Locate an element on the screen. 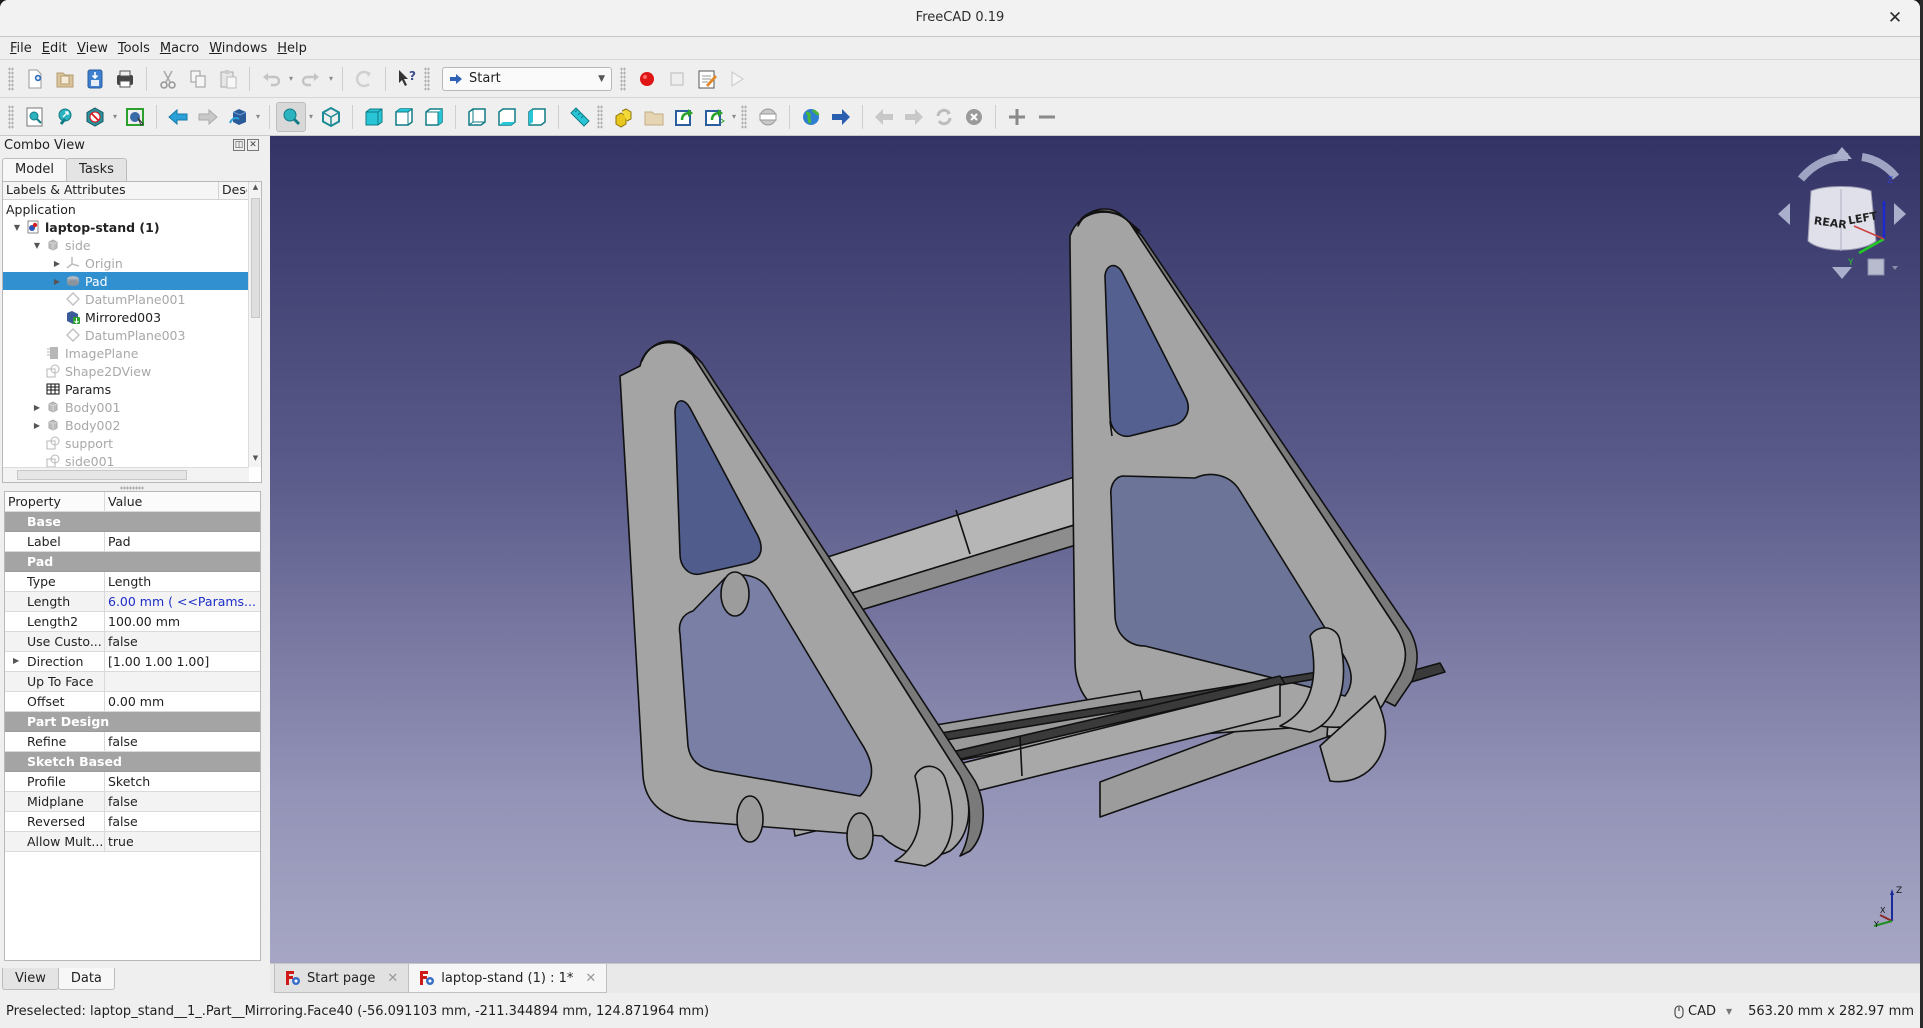  tree-item-body002: ▶ Body002 is located at coordinates (125, 425).